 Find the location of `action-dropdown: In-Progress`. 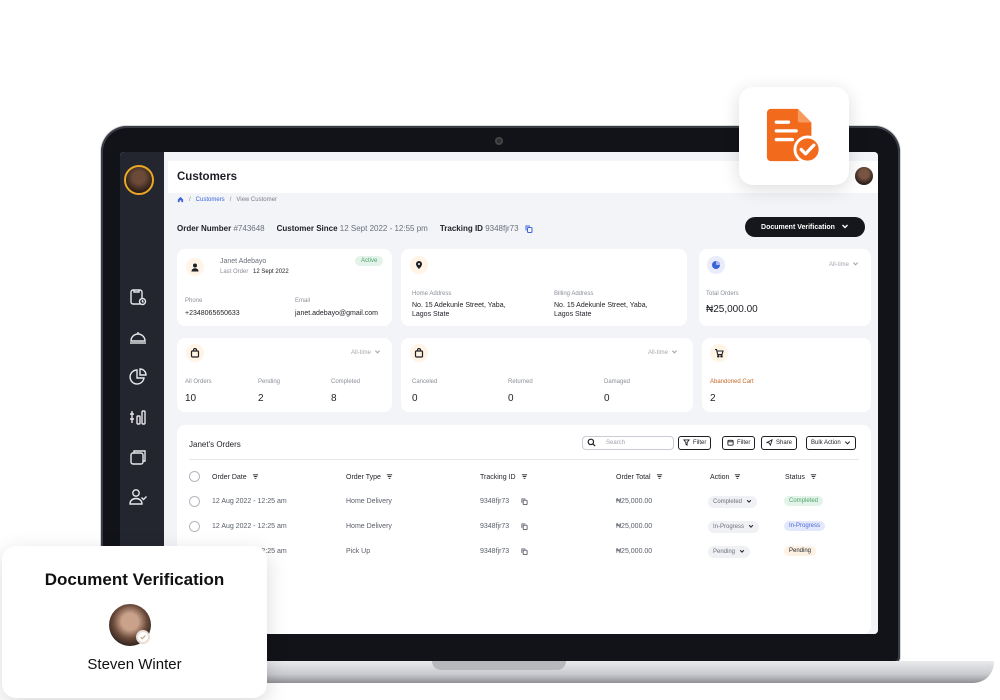

action-dropdown: In-Progress is located at coordinates (734, 527).